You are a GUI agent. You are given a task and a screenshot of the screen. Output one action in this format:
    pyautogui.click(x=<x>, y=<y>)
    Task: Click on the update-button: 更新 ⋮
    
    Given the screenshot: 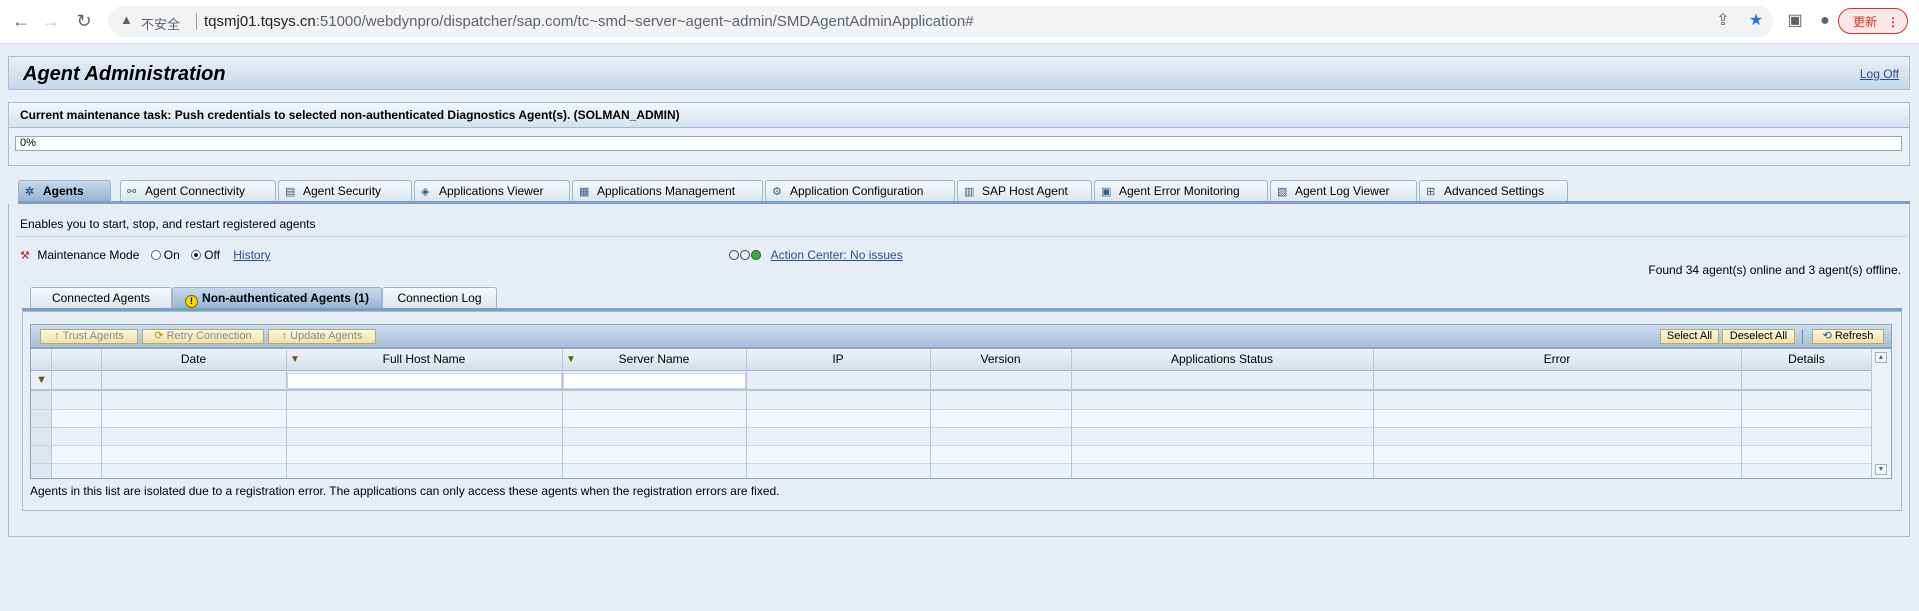 What is the action you would take?
    pyautogui.click(x=1873, y=21)
    